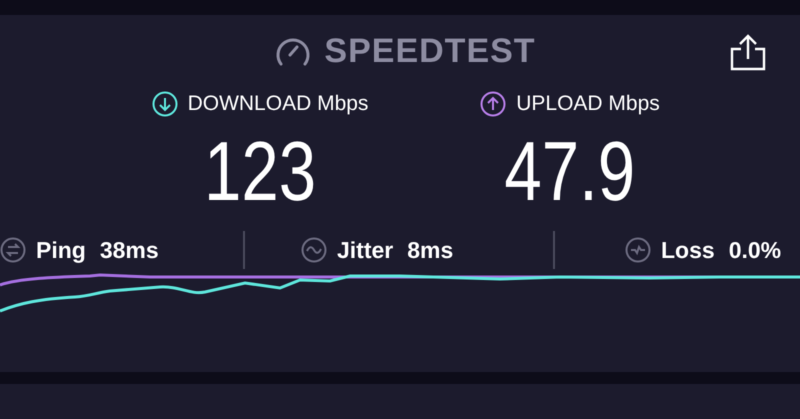 The height and width of the screenshot is (419, 800). I want to click on wave-icon, so click(314, 250).